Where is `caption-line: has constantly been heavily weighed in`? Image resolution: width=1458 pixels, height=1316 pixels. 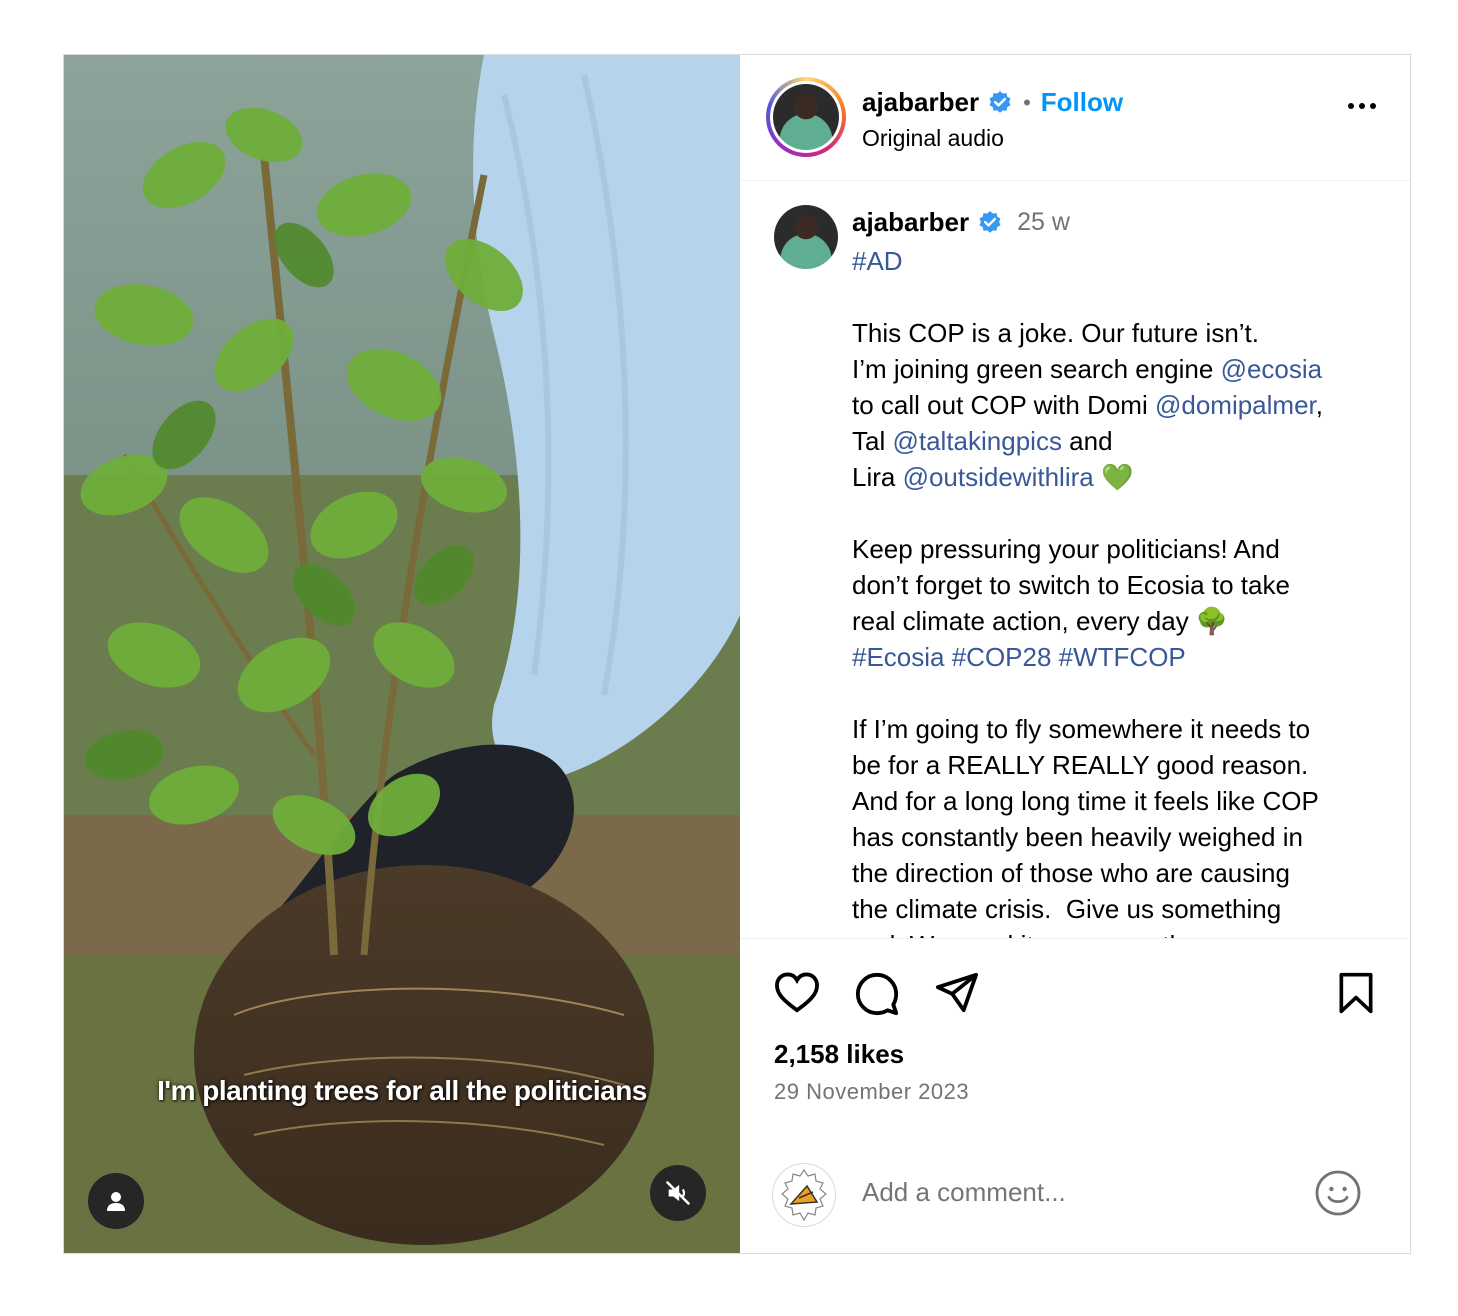
caption-line: has constantly been heavily weighed in is located at coordinates (1077, 837).